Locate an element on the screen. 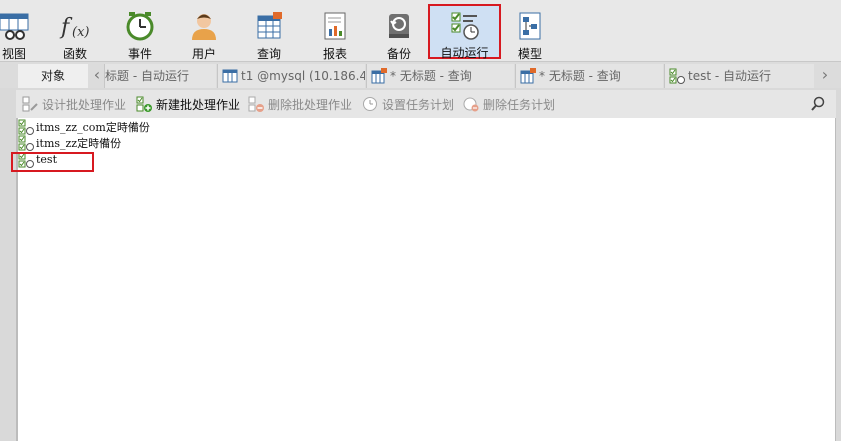 The image size is (841, 441). ribbon-model-button: 模型 is located at coordinates (530, 31).